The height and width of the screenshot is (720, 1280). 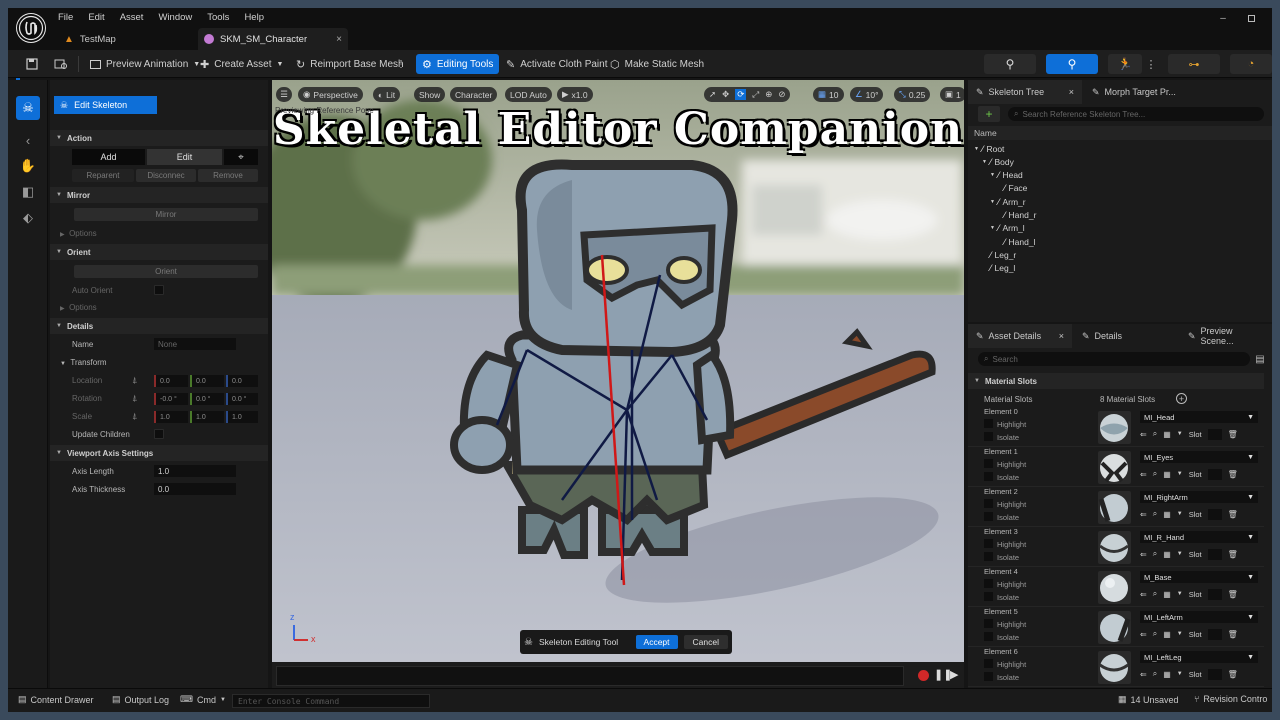 I want to click on table-view-icon: ▤, so click(x=1260, y=359).